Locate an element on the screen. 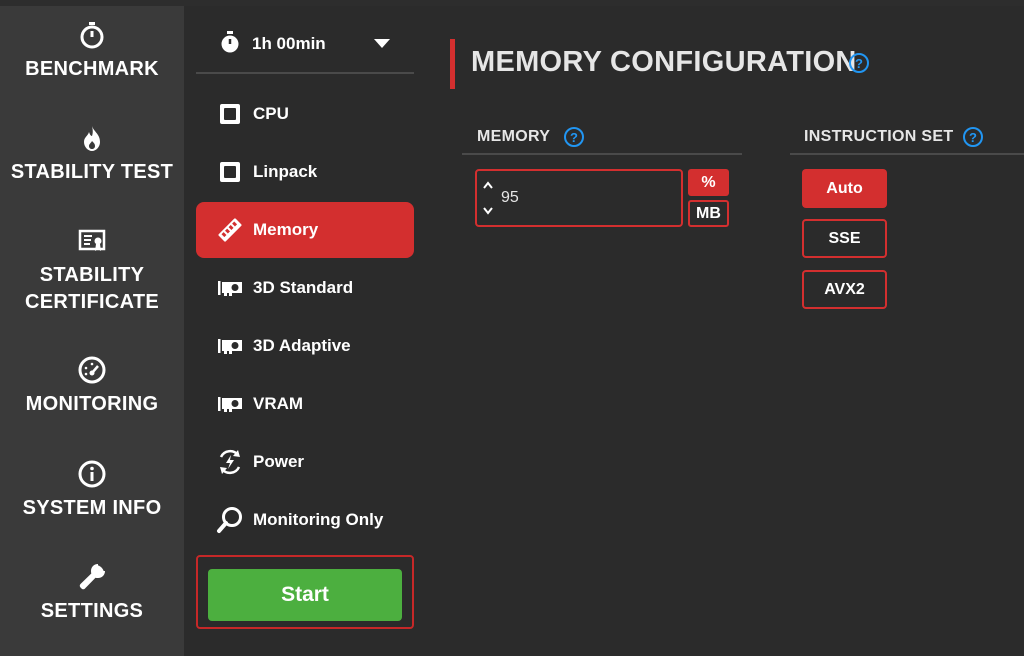 The width and height of the screenshot is (1024, 656). test-item-3d-standard: 3D Standard is located at coordinates (305, 288).